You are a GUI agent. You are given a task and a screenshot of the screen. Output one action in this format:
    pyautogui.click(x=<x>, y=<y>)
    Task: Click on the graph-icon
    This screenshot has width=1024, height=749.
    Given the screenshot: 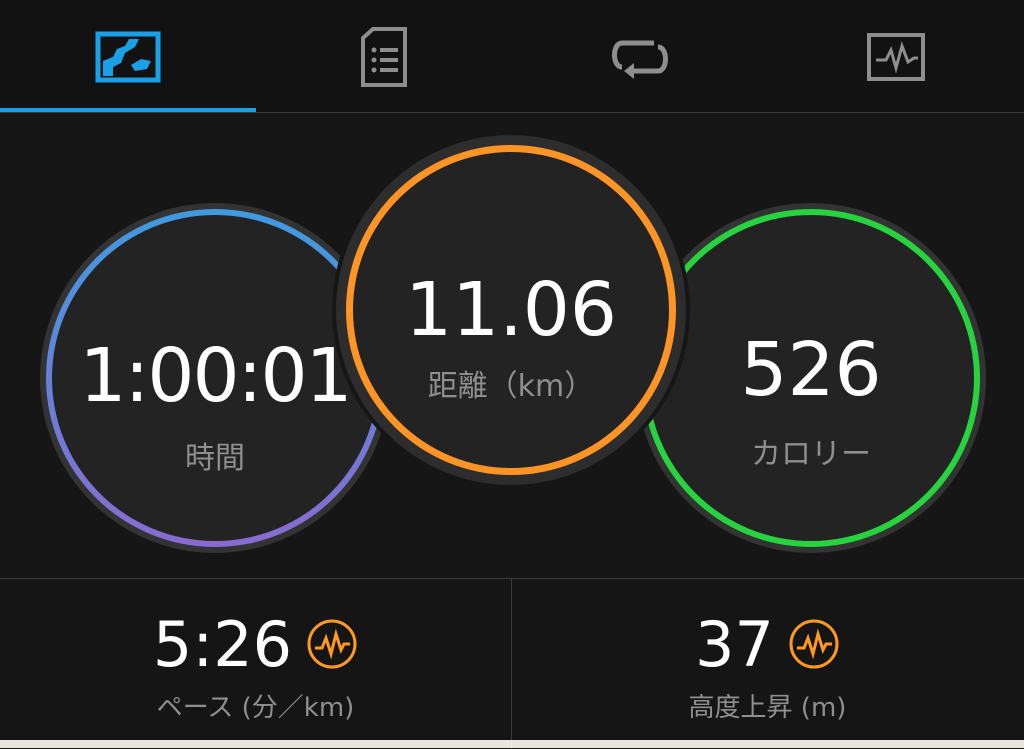 What is the action you would take?
    pyautogui.click(x=896, y=56)
    